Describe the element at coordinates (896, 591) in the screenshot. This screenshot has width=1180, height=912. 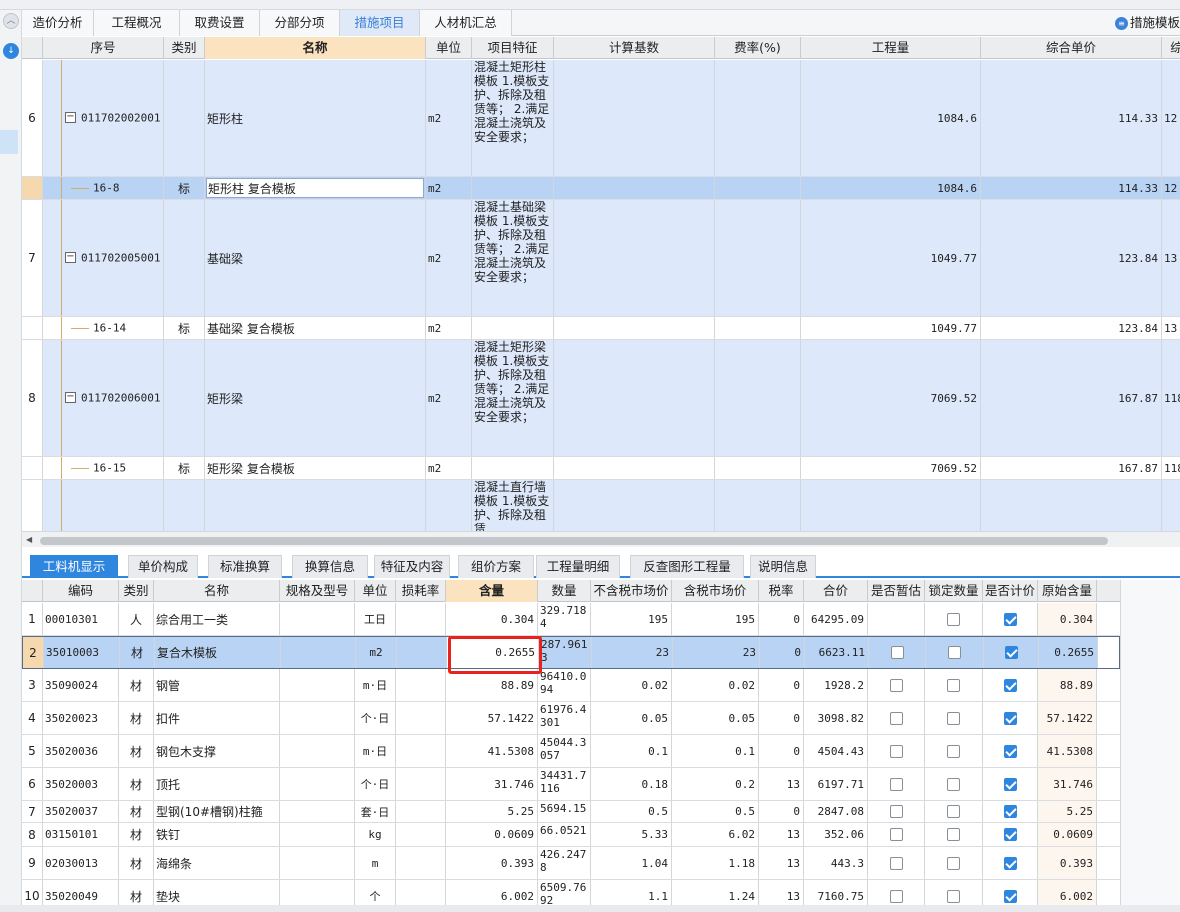
I see `res-col-header-13: 是否暂估` at that location.